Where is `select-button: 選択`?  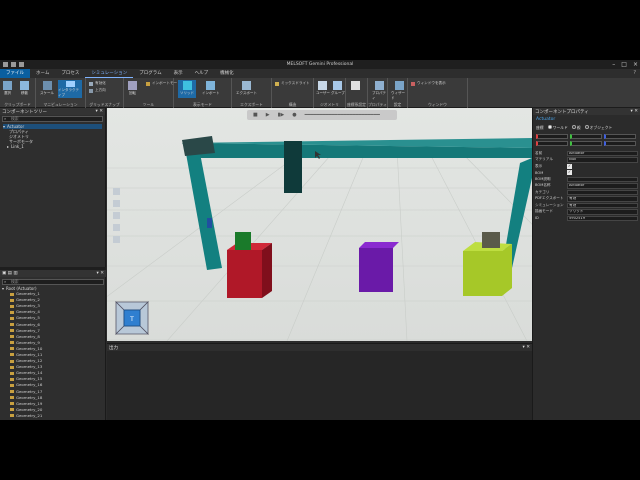
select-button: 選択 is located at coordinates (7, 88).